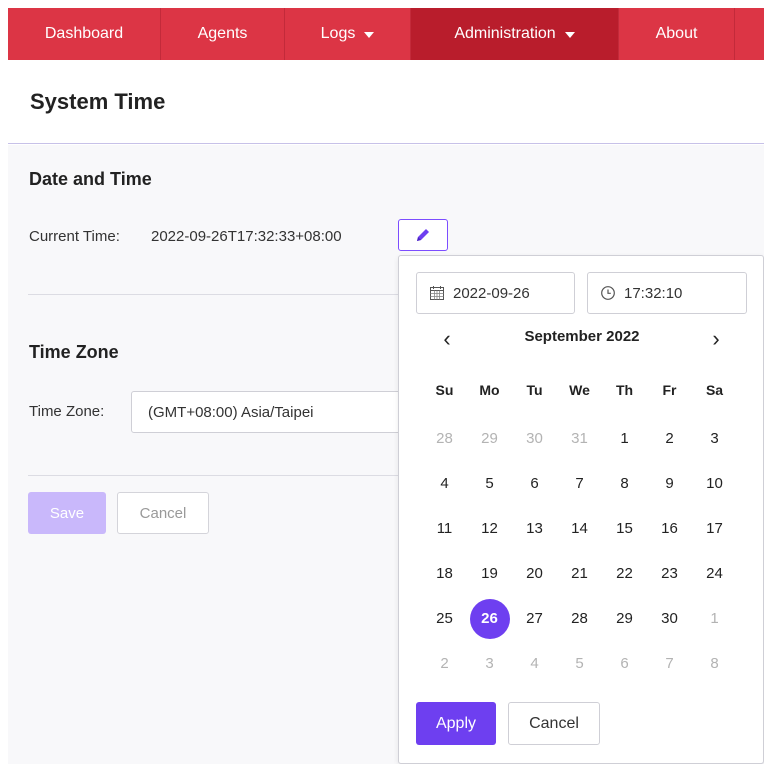 The image size is (764, 764). Describe the element at coordinates (369, 35) in the screenshot. I see `caret-down-icon` at that location.